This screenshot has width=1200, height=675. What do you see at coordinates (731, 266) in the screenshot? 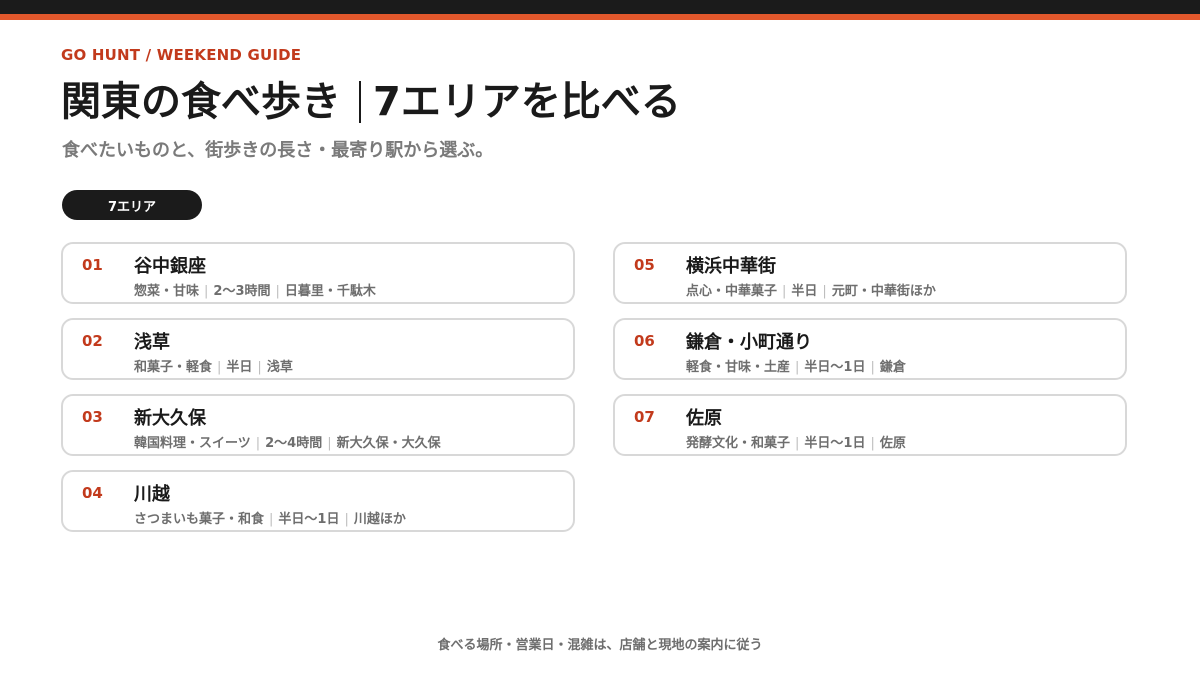
I see `area-name: 横浜中華街` at bounding box center [731, 266].